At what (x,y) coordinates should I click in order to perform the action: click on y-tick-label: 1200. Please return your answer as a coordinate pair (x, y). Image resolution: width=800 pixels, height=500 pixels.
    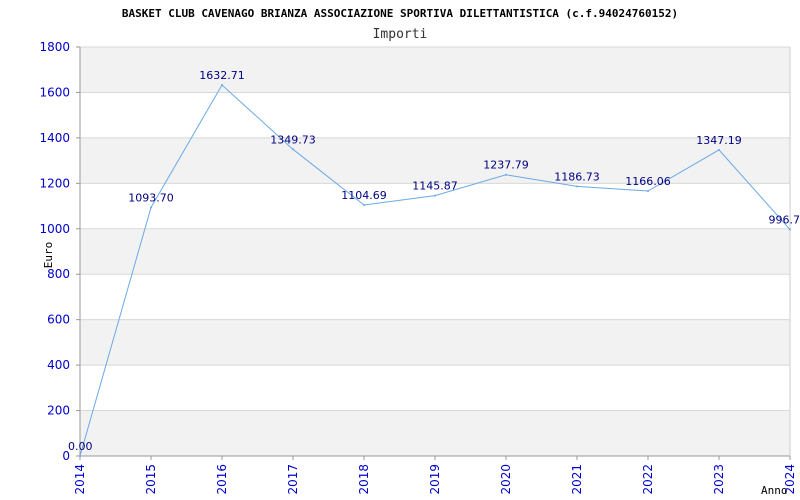
    Looking at the image, I should click on (54, 183).